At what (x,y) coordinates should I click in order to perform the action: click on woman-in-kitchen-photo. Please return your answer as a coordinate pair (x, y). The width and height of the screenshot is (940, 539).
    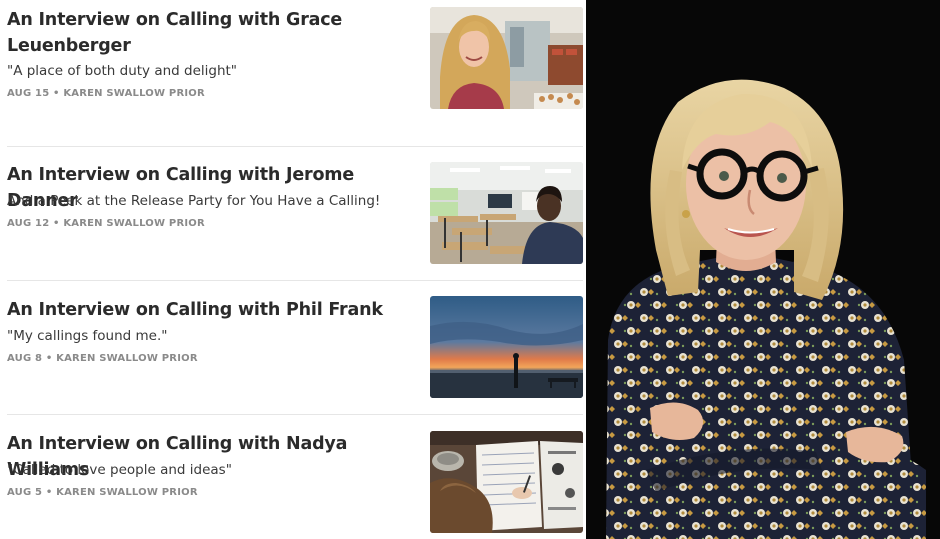
    Looking at the image, I should click on (506, 58).